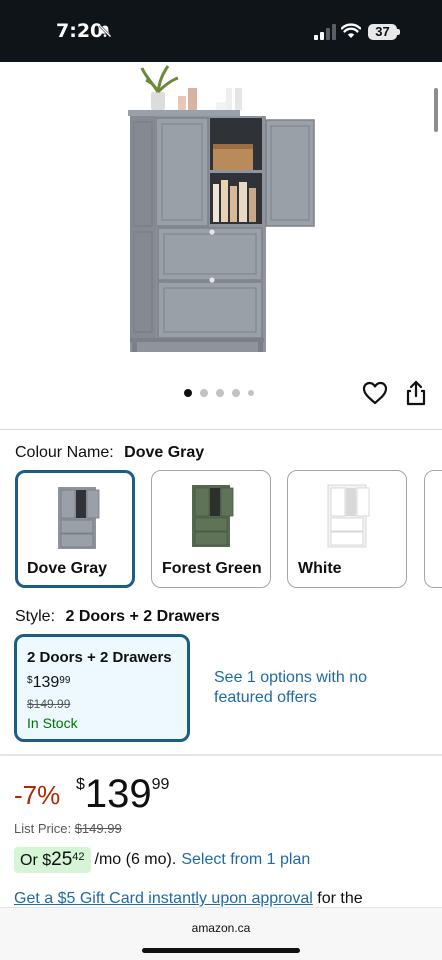 This screenshot has height=960, width=442. What do you see at coordinates (99, 657) in the screenshot?
I see `style-option-title: 2 Doors + 2 Drawers` at bounding box center [99, 657].